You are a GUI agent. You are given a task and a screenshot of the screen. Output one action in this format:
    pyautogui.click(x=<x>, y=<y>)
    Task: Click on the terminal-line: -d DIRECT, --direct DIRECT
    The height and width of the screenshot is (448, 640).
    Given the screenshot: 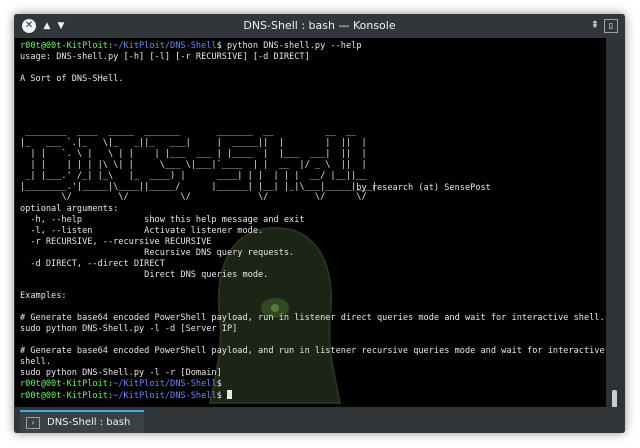 What is the action you would take?
    pyautogui.click(x=312, y=264)
    